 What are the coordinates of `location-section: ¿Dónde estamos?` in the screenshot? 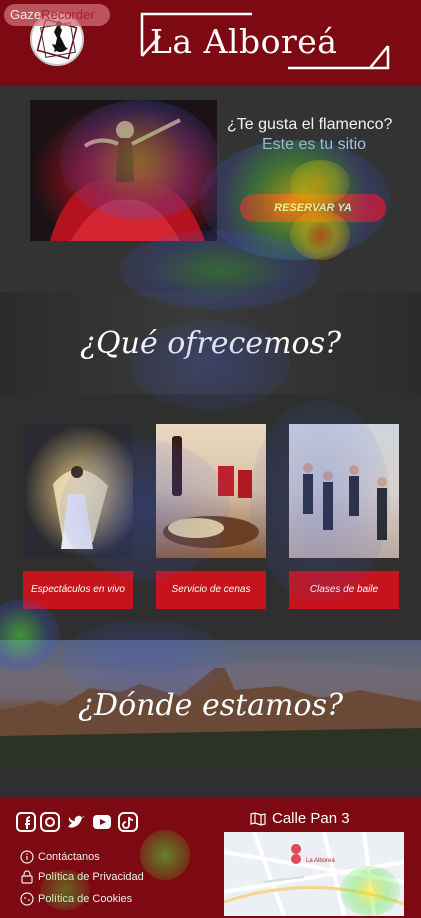 It's located at (210, 704).